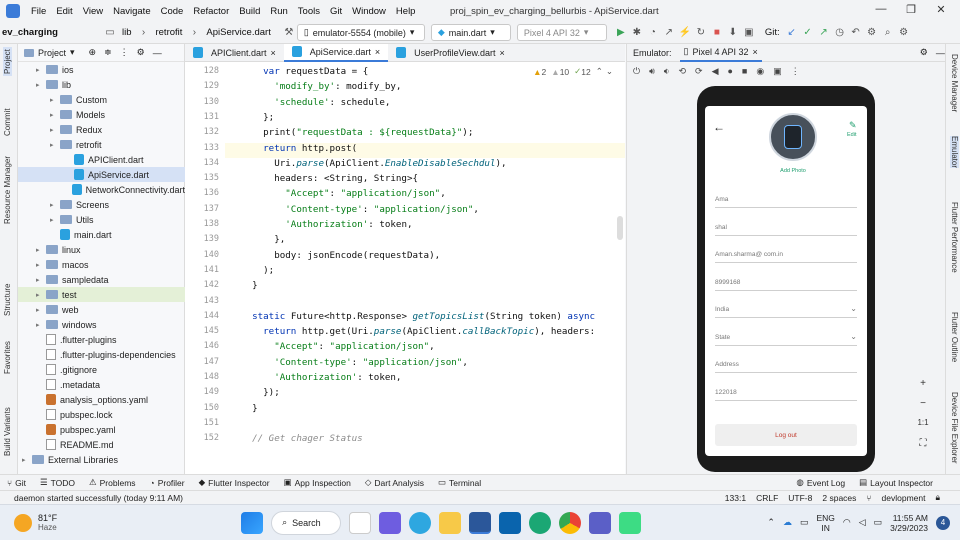 This screenshot has width=960, height=540. What do you see at coordinates (306, 522) in the screenshot?
I see `taskbar-search: ⌕ Search` at bounding box center [306, 522].